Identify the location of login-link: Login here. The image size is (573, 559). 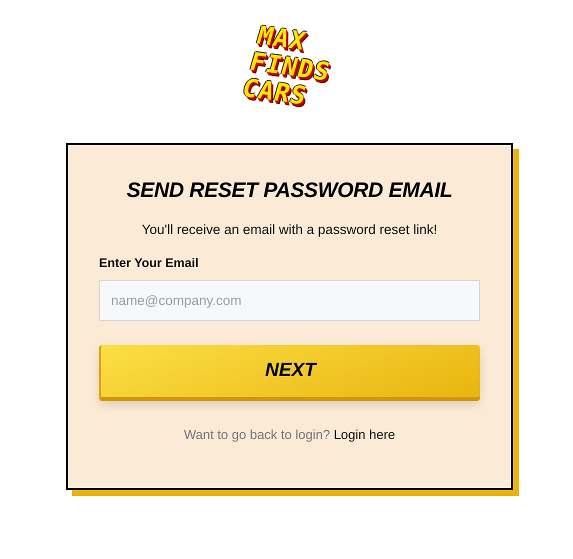
(365, 434).